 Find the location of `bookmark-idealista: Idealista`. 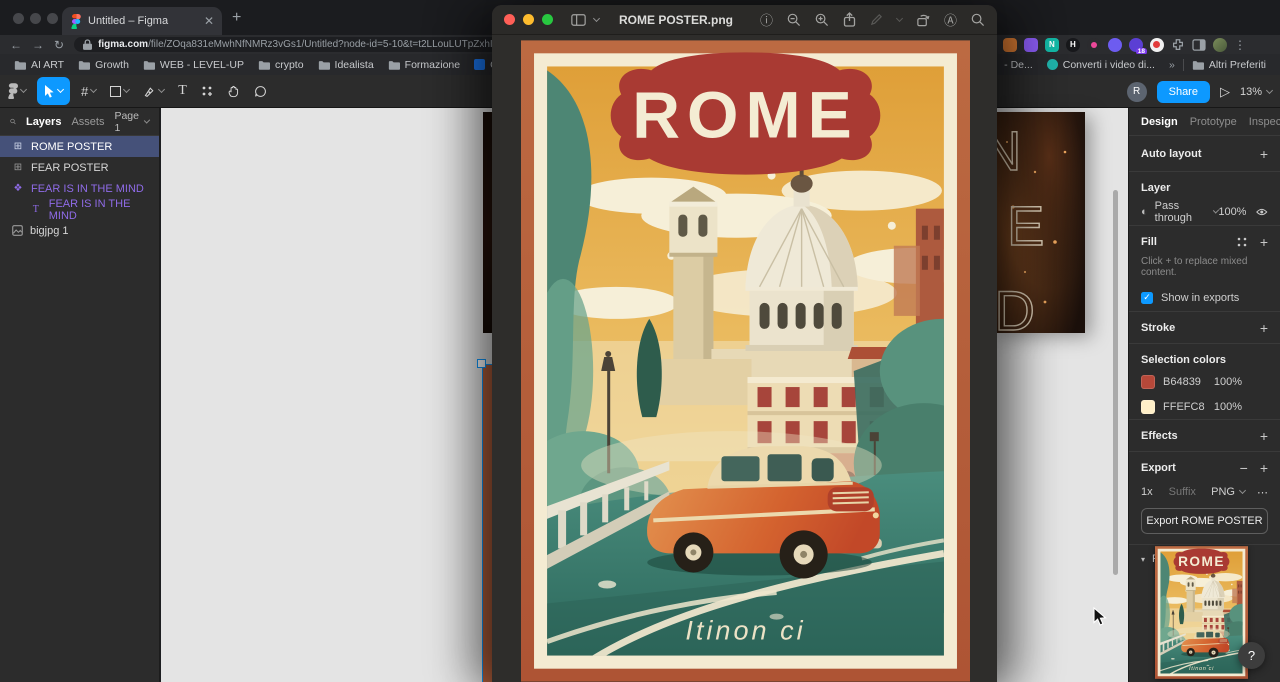

bookmark-idealista: Idealista is located at coordinates (346, 65).